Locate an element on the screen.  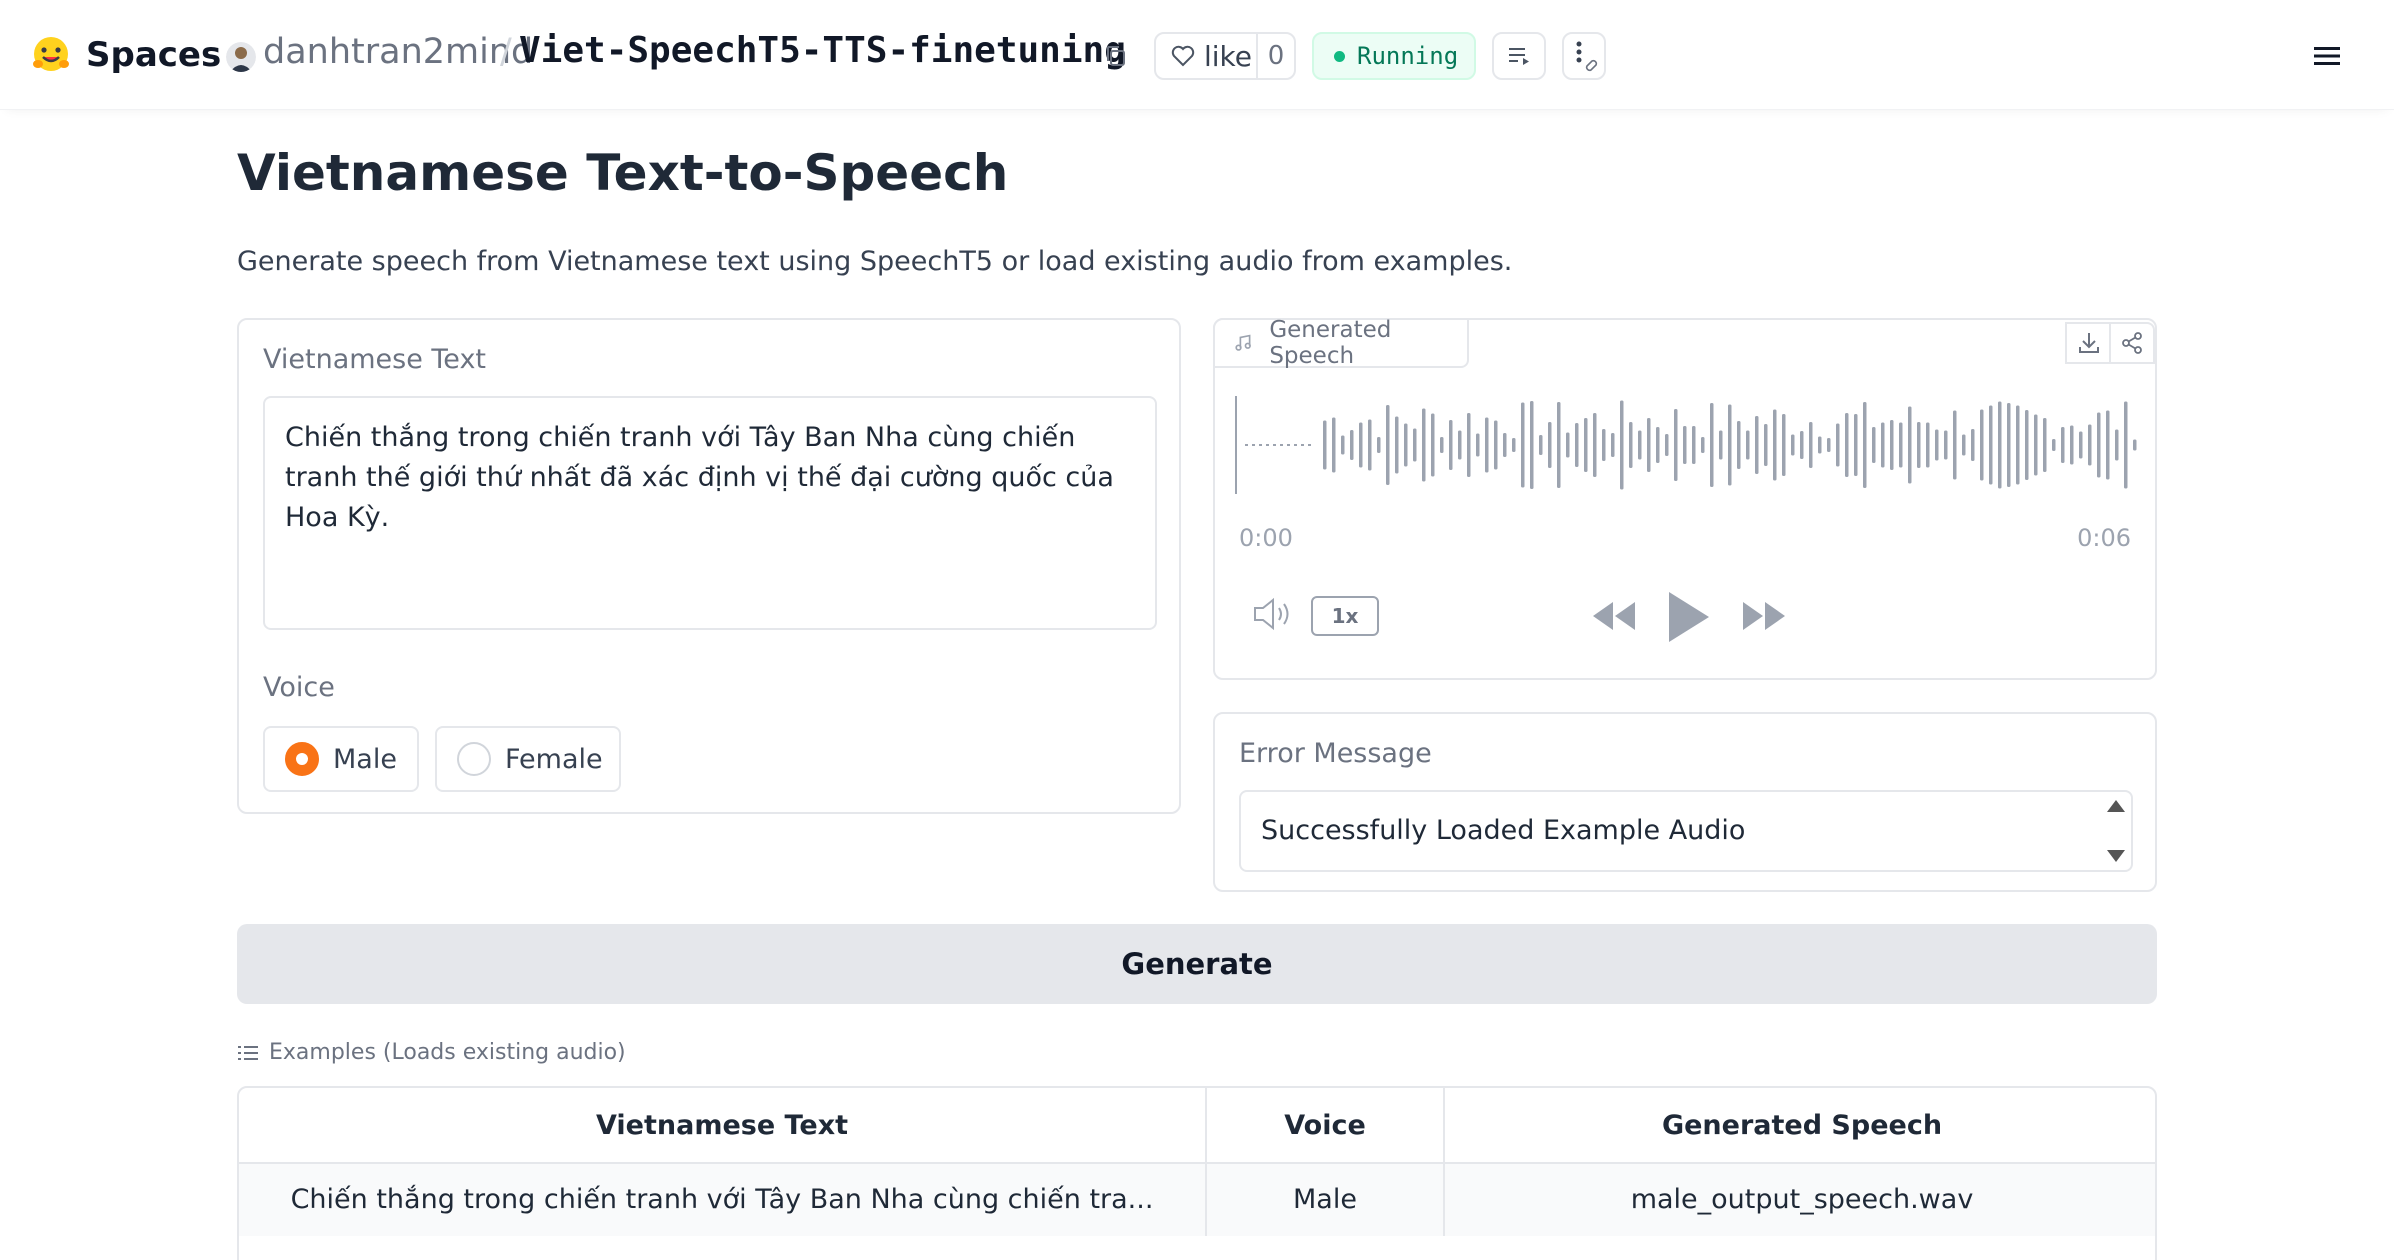
column-header-voice: Voice is located at coordinates (1326, 1126).